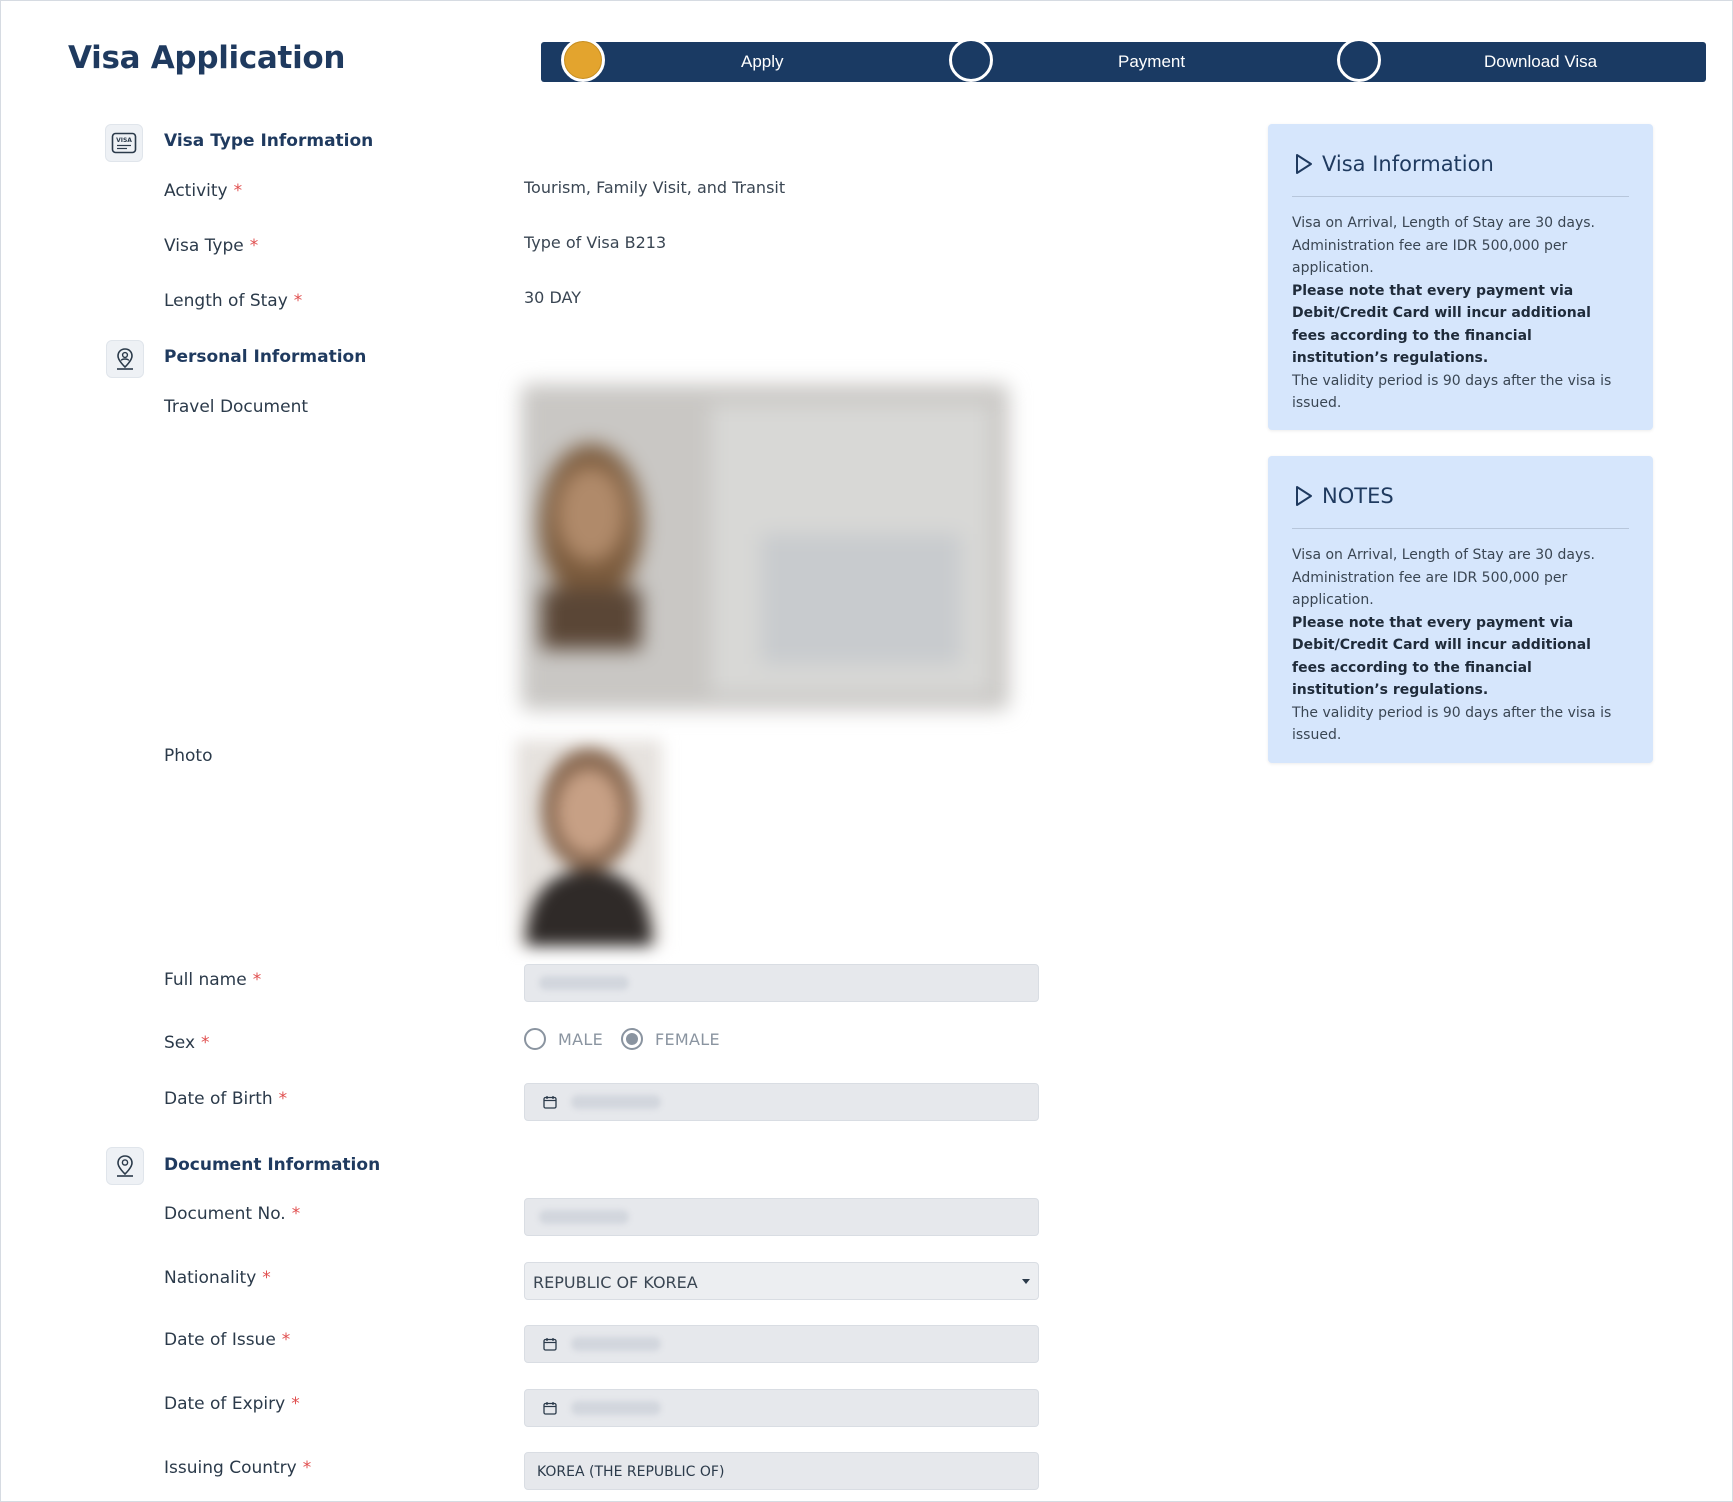 This screenshot has width=1733, height=1502. What do you see at coordinates (217, 1278) in the screenshot?
I see `nationality-label: Nationality *` at bounding box center [217, 1278].